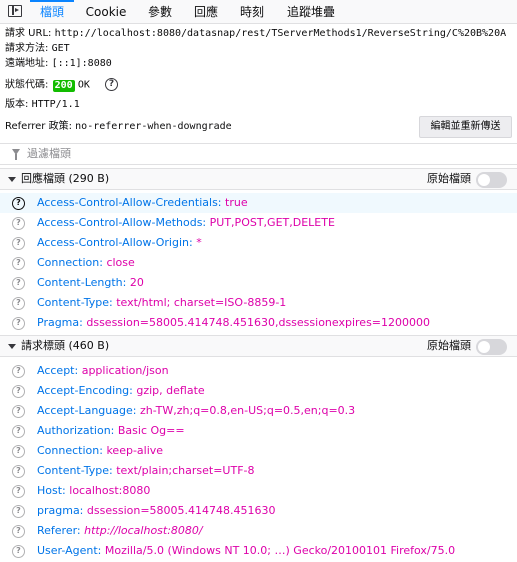  What do you see at coordinates (65, 178) in the screenshot?
I see `response-headers-title: 回應檔頭 (290 B)` at bounding box center [65, 178].